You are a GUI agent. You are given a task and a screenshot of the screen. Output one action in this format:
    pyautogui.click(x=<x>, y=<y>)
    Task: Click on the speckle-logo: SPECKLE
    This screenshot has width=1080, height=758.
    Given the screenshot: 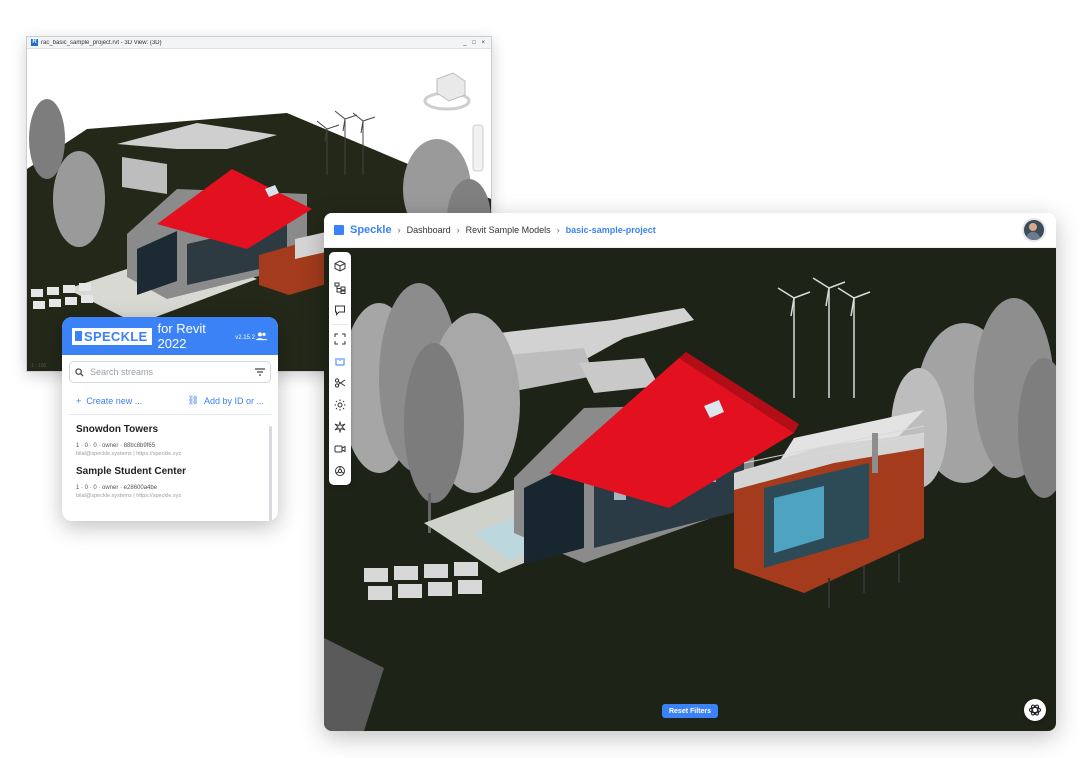 What is the action you would take?
    pyautogui.click(x=112, y=336)
    